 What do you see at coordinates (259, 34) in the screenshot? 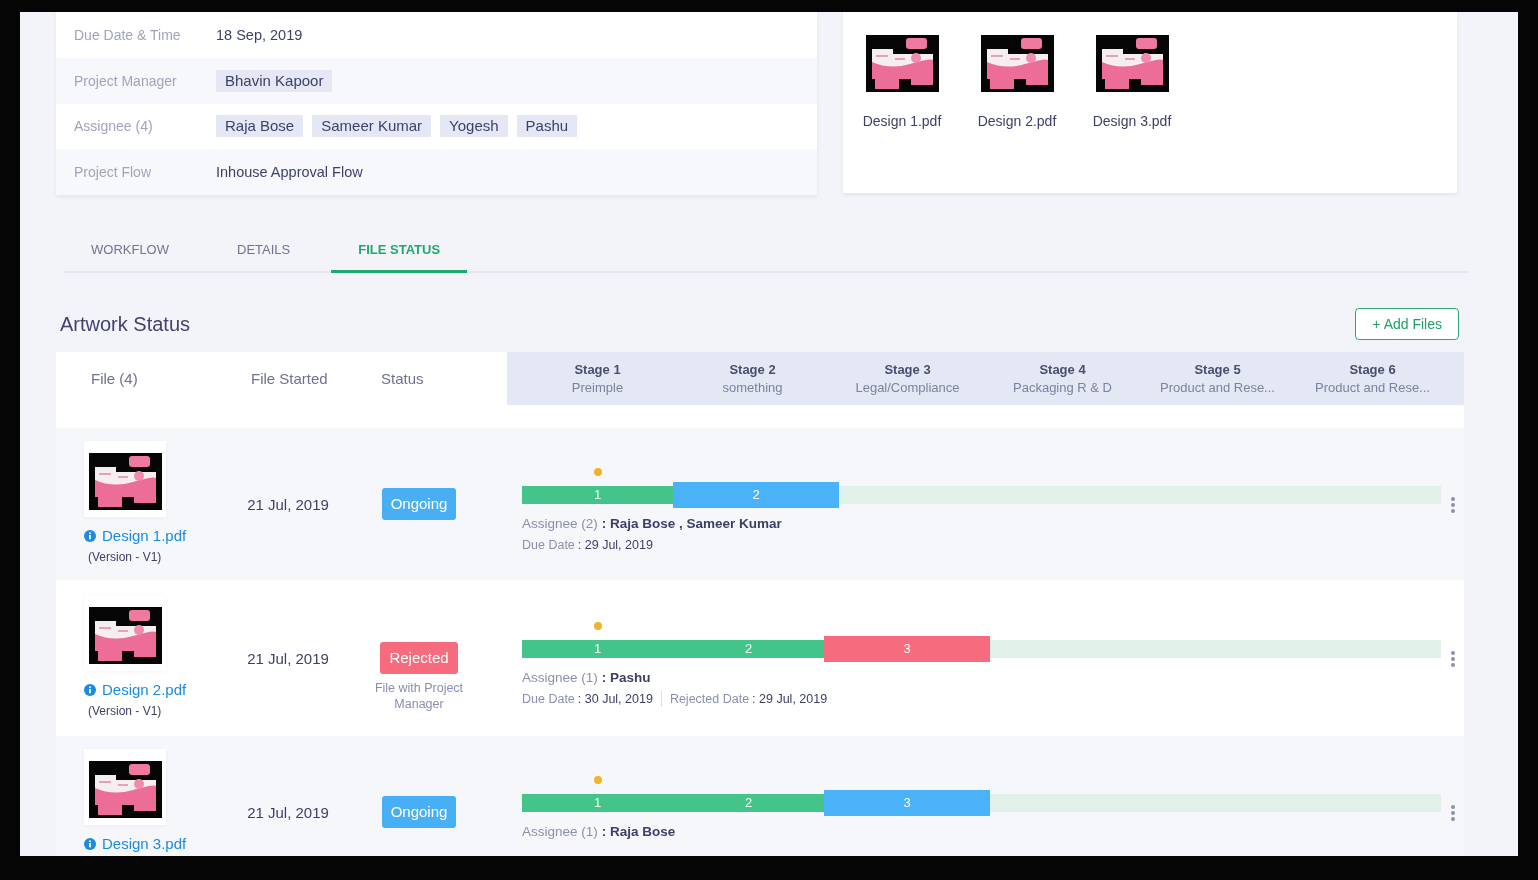
I see `field-value: 18 Sep, 2019` at bounding box center [259, 34].